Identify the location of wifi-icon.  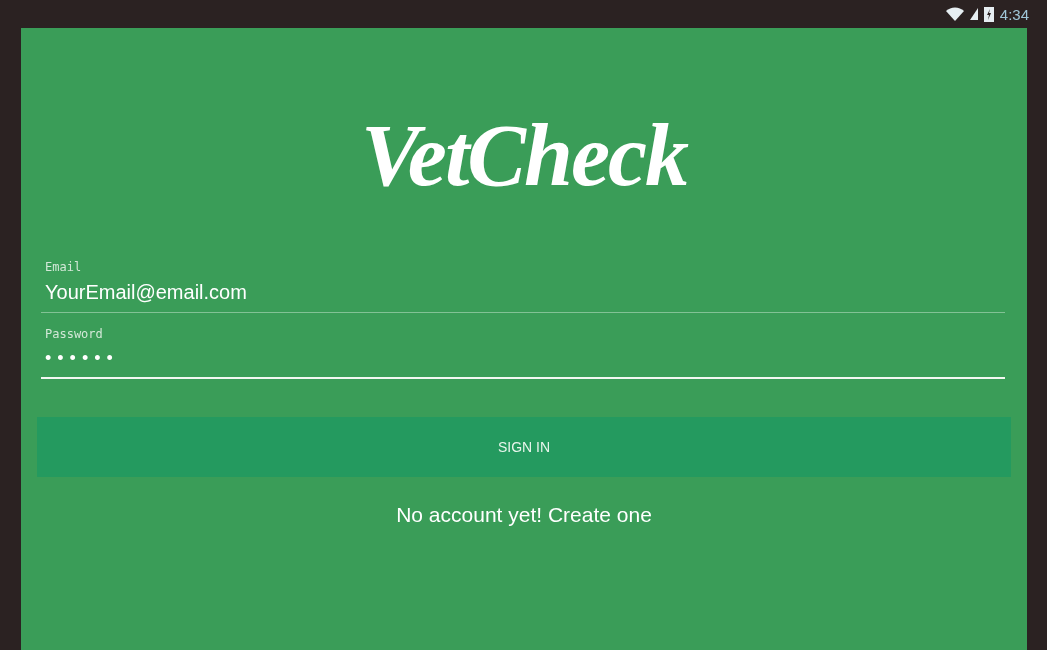
(954, 14).